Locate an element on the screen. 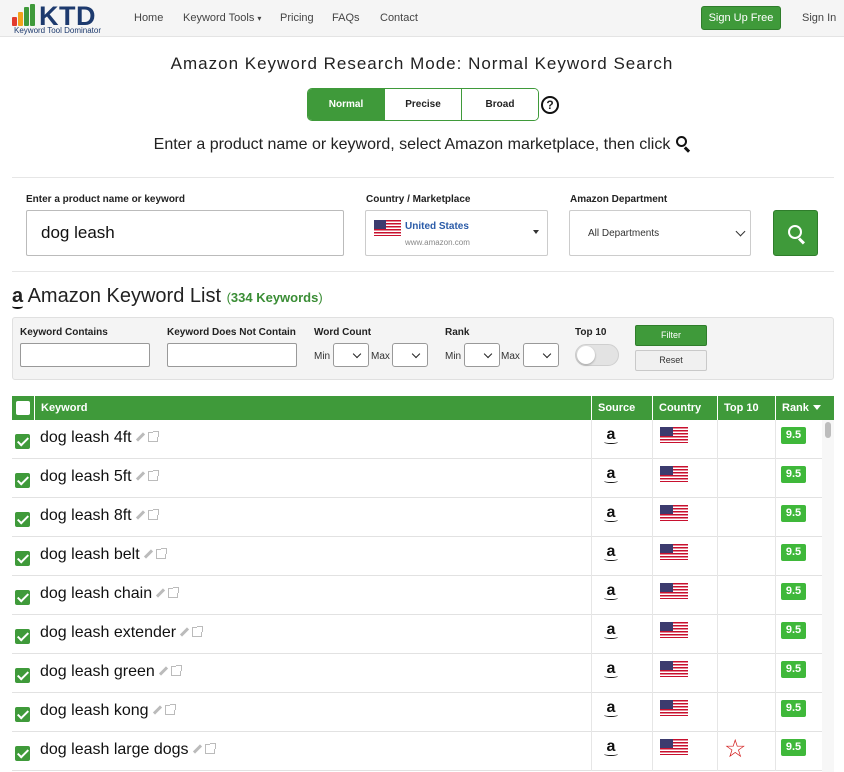 The width and height of the screenshot is (844, 772). star-icon: ☆ is located at coordinates (735, 749).